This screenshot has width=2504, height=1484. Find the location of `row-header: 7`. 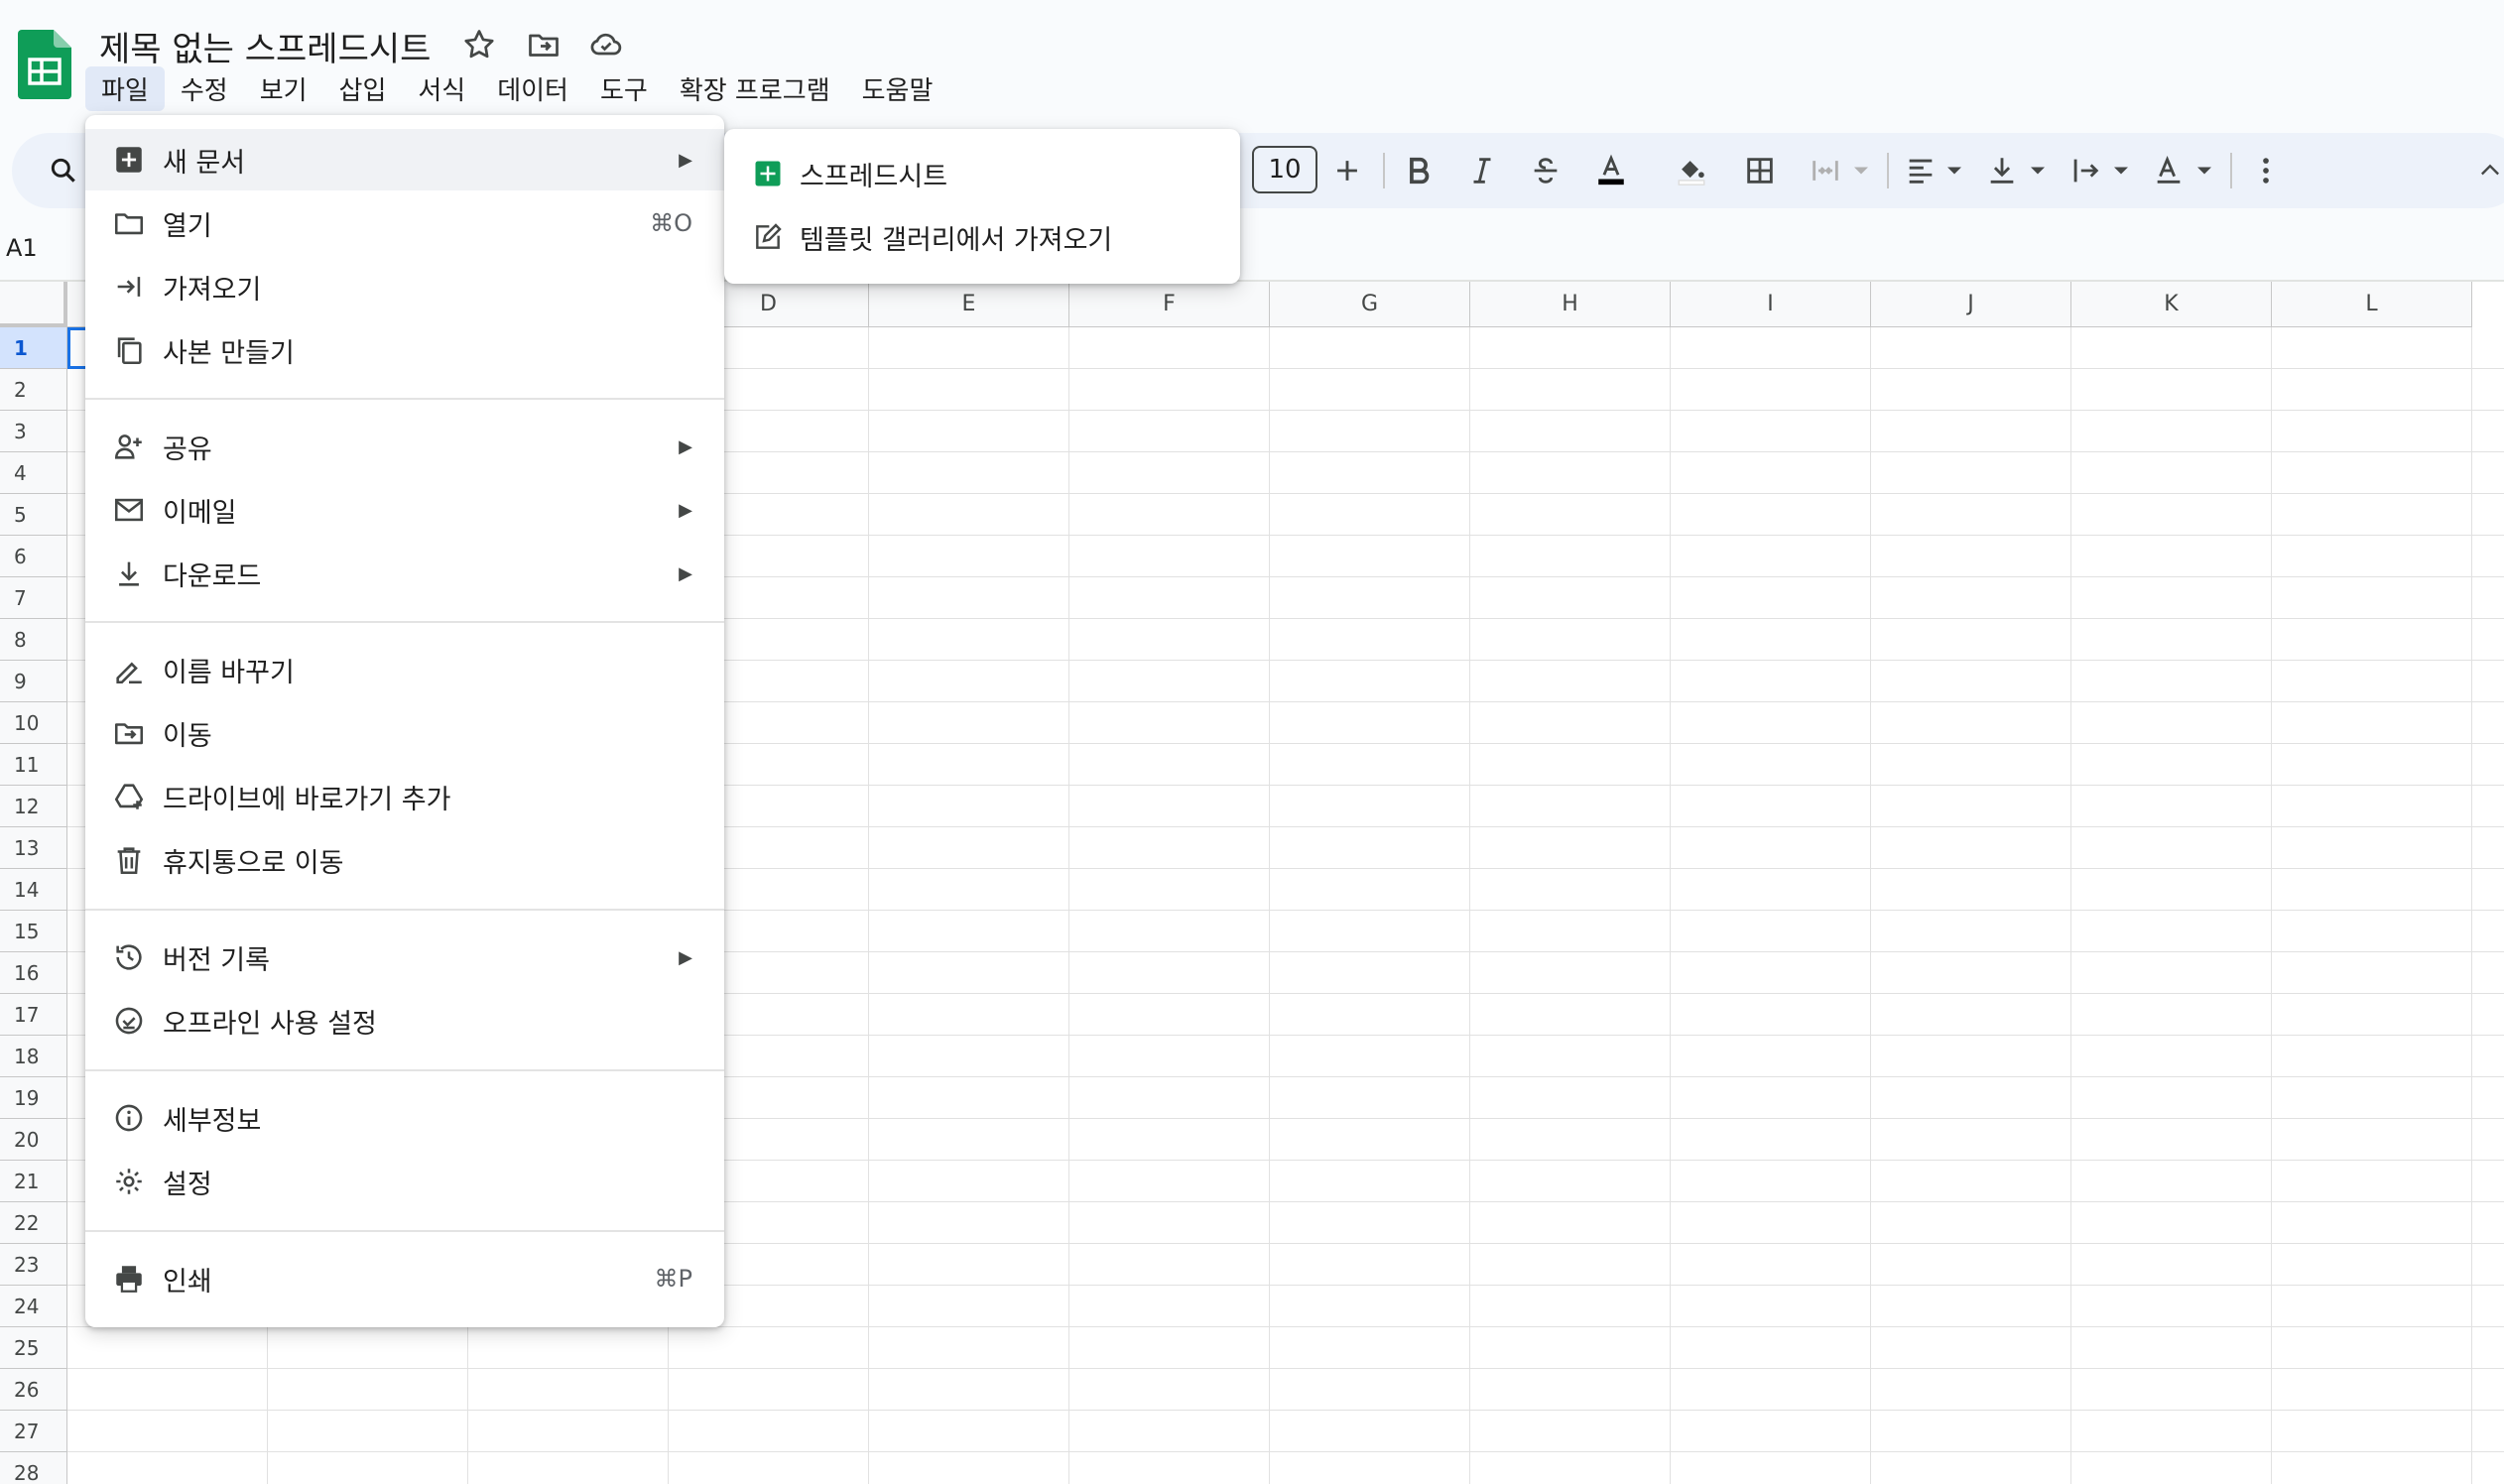

row-header: 7 is located at coordinates (34, 598).